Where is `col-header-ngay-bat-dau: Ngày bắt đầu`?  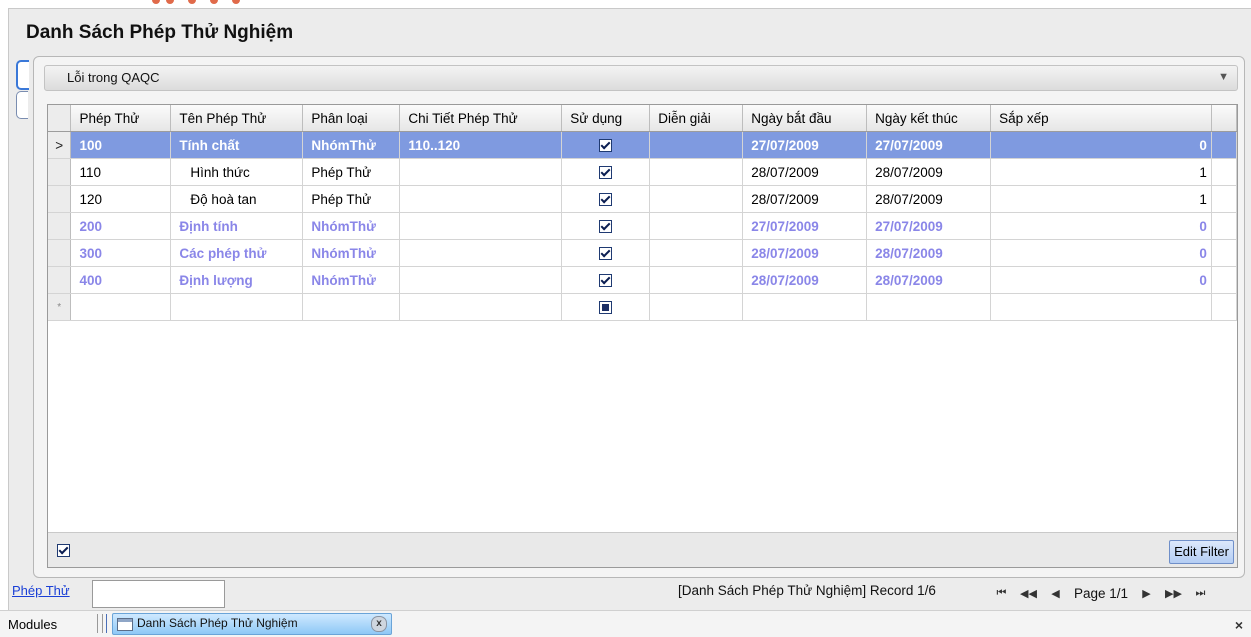
col-header-ngay-bat-dau: Ngày bắt đầu is located at coordinates (805, 118).